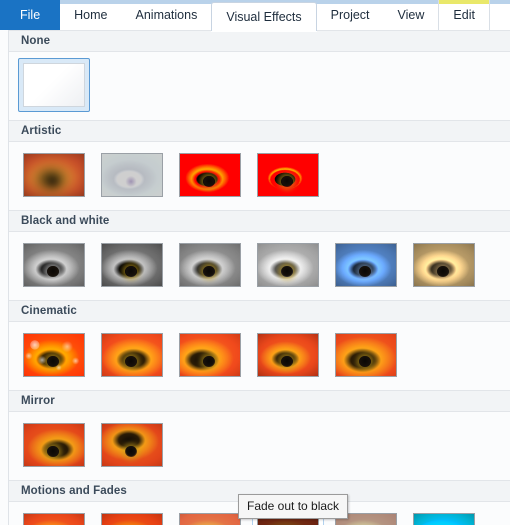 This screenshot has height=525, width=510. I want to click on ribbon-tab-label: Animations, so click(166, 15).